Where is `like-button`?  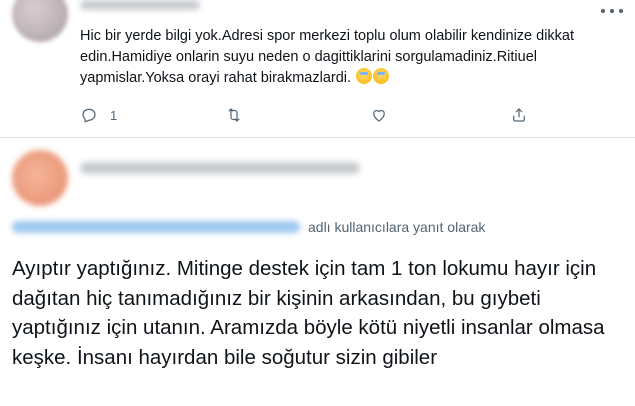
like-button is located at coordinates (379, 115).